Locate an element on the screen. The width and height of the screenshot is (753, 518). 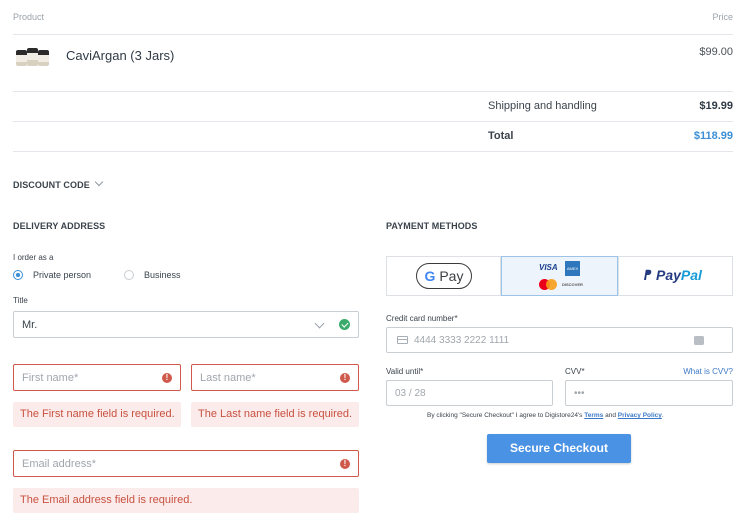
shipping-value: $19.99 is located at coordinates (716, 106).